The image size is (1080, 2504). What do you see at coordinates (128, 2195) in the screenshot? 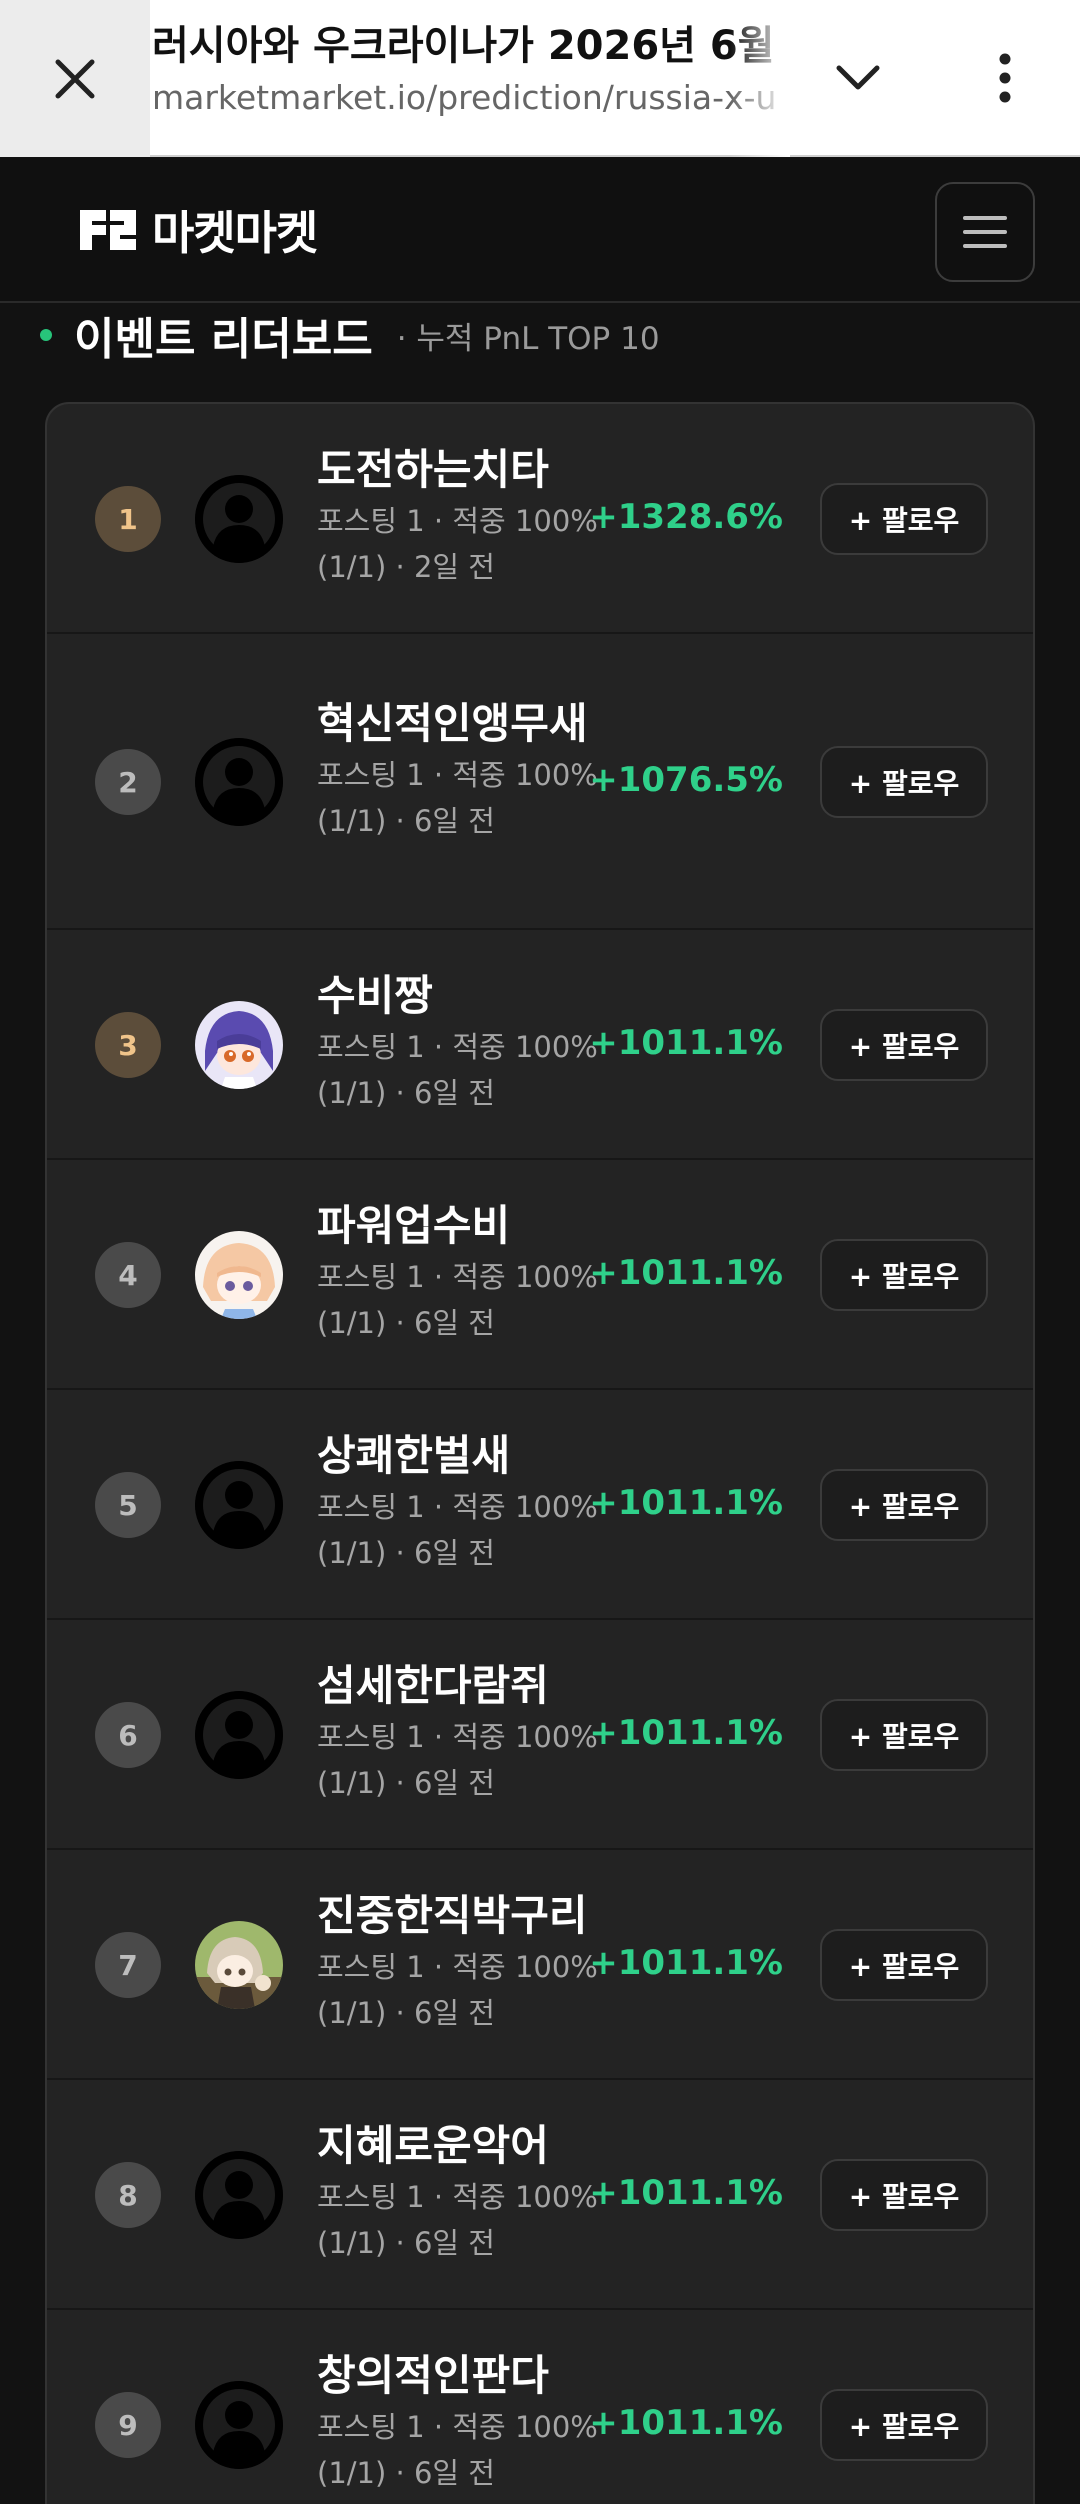
I see `rank-badge: 8` at bounding box center [128, 2195].